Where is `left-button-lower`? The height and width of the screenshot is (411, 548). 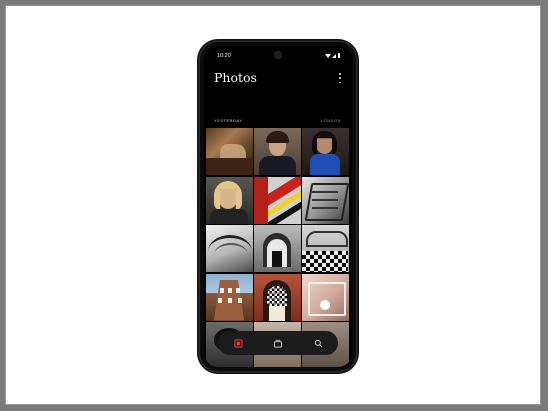
left-button-lower is located at coordinates (198, 193).